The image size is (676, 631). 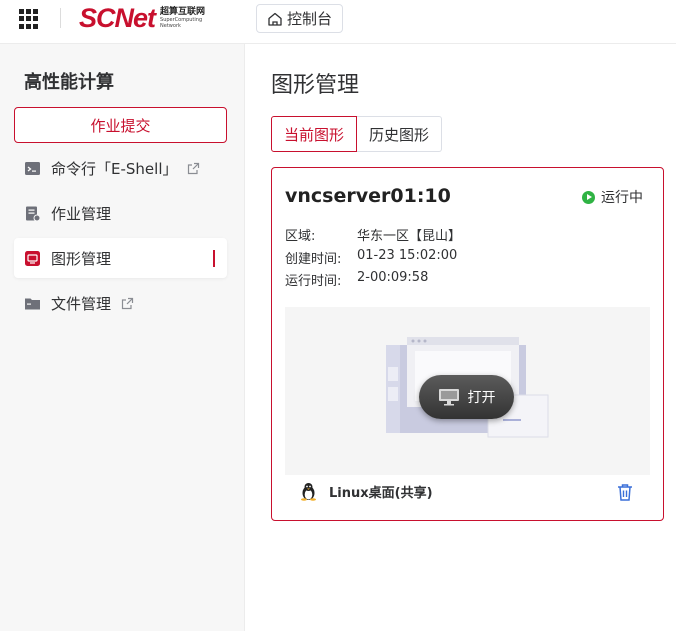 I want to click on os-info: Linux桌面(共享), so click(x=366, y=491).